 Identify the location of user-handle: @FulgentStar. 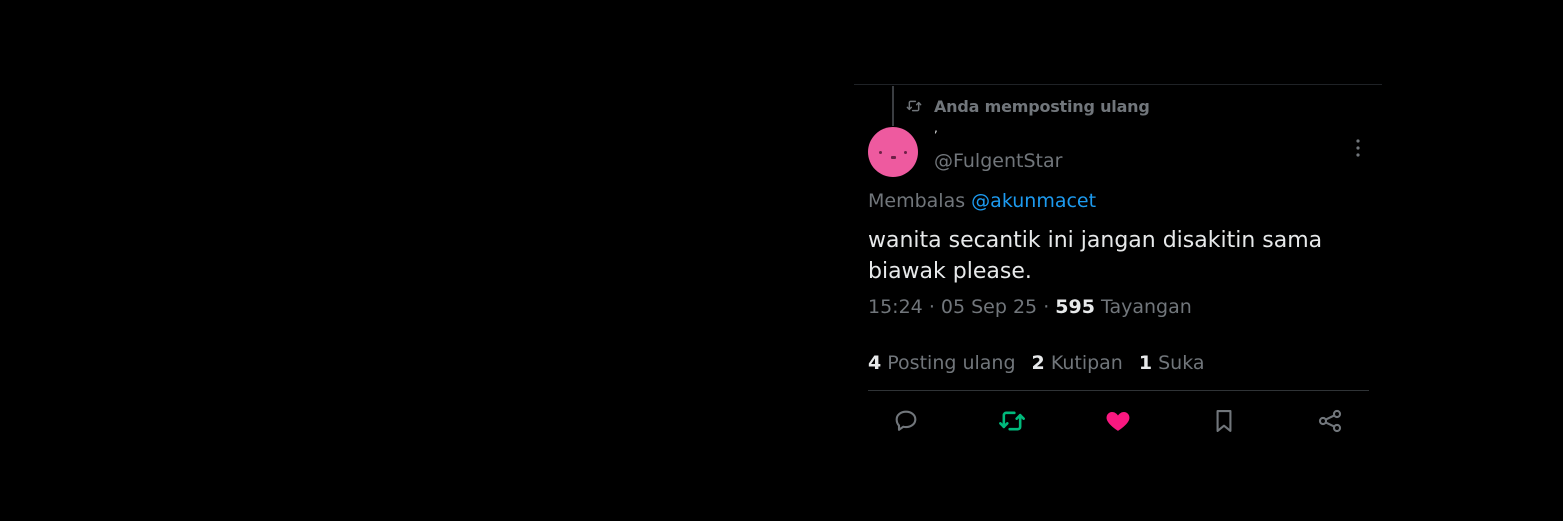
(998, 161).